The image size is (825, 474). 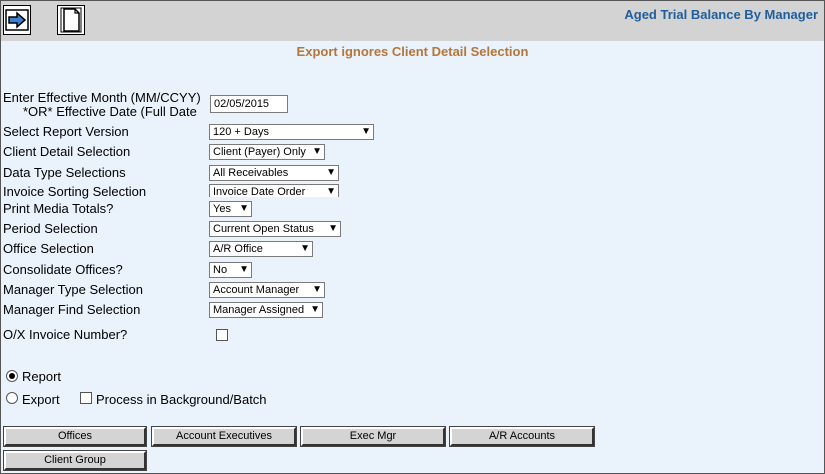 What do you see at coordinates (41, 399) in the screenshot?
I see `export-radio-label: Export` at bounding box center [41, 399].